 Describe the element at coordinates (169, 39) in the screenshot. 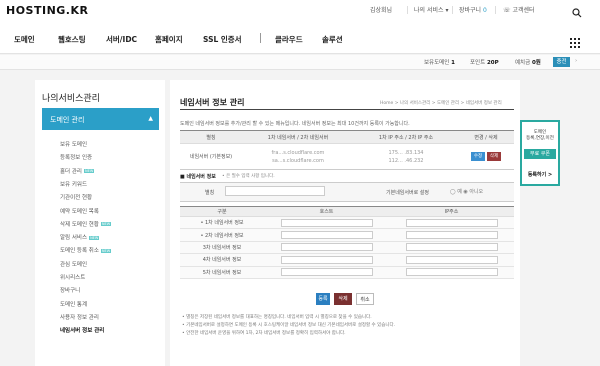

I see `gnb-item-homepage: 홈페이지` at that location.